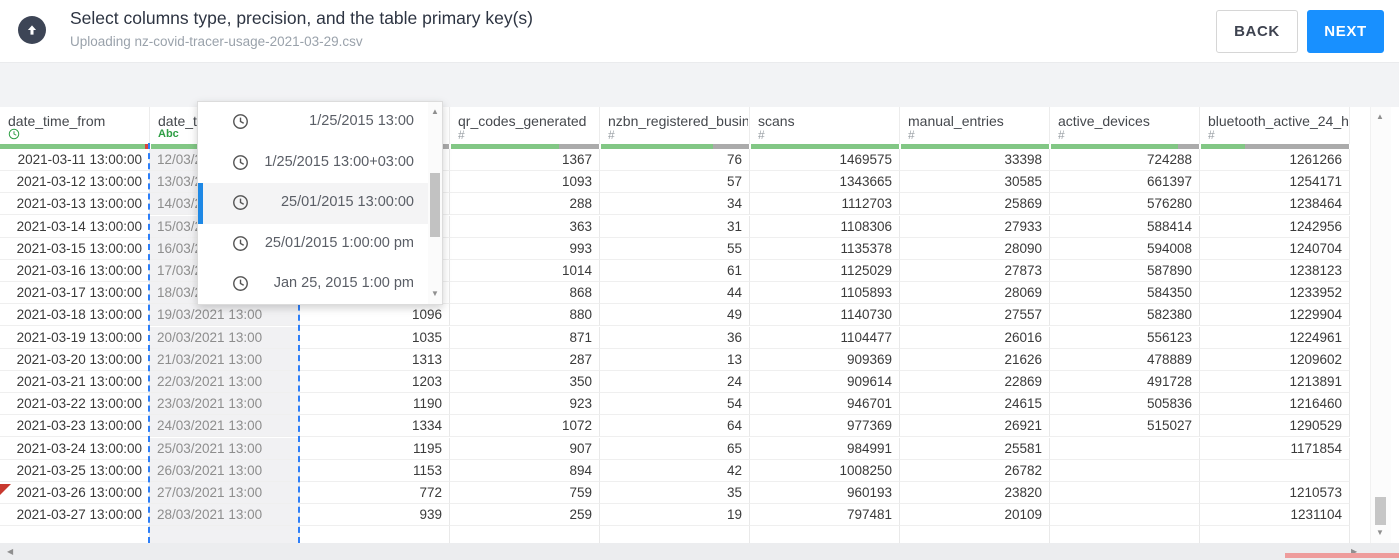 The image size is (1399, 560). Describe the element at coordinates (825, 248) in the screenshot. I see `table-cell: 1135378` at that location.